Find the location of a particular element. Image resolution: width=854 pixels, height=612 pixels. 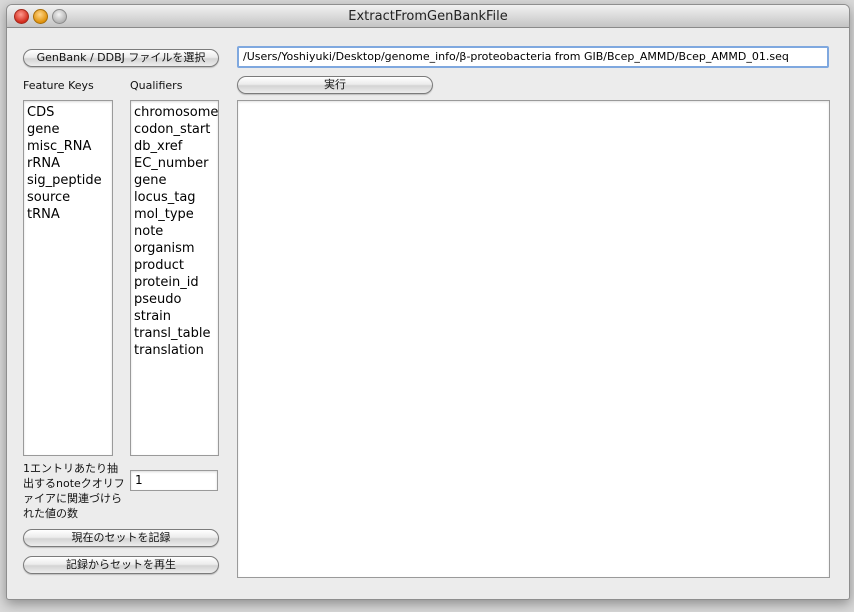

feature-key-item: rRNA is located at coordinates (69, 163).